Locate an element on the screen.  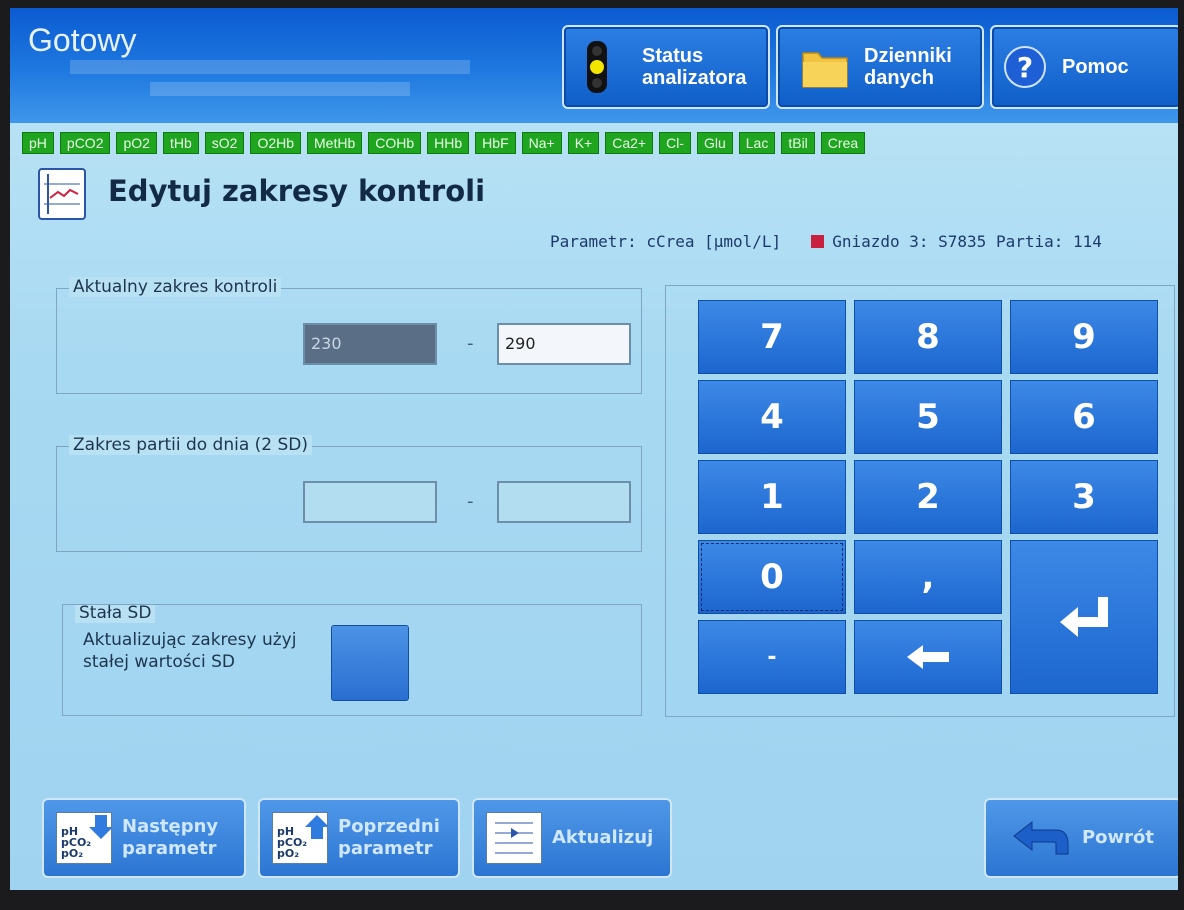
key-0: 0 is located at coordinates (772, 577).